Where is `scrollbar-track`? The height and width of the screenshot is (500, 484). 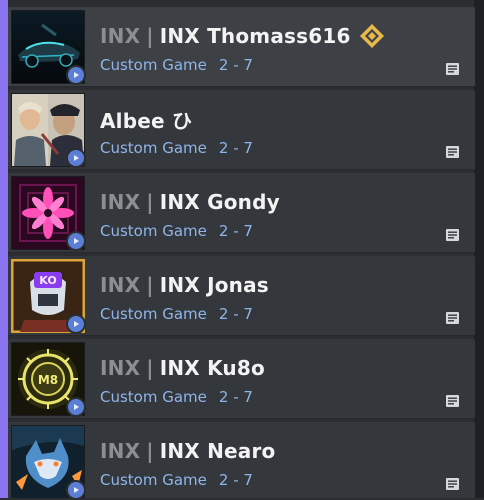
scrollbar-track is located at coordinates (479, 250).